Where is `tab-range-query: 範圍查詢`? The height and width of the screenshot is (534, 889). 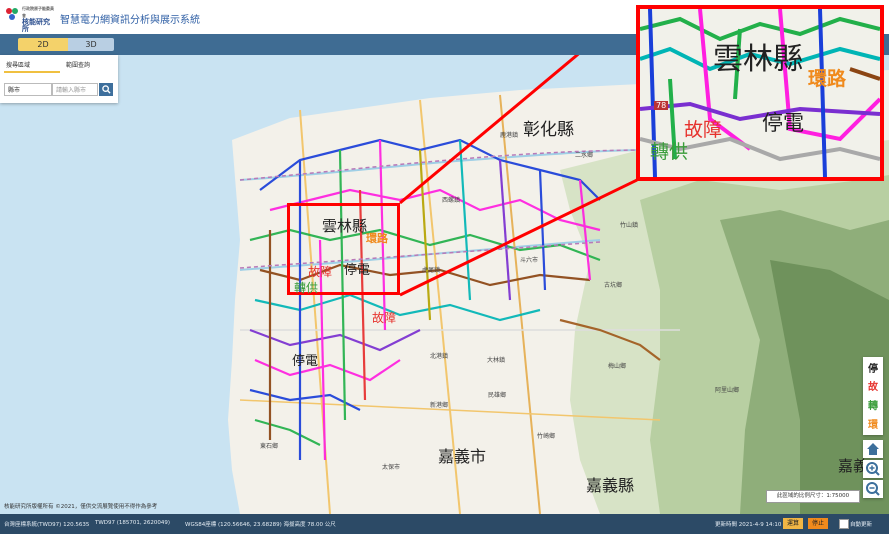 tab-range-query: 範圍查詢 is located at coordinates (78, 64).